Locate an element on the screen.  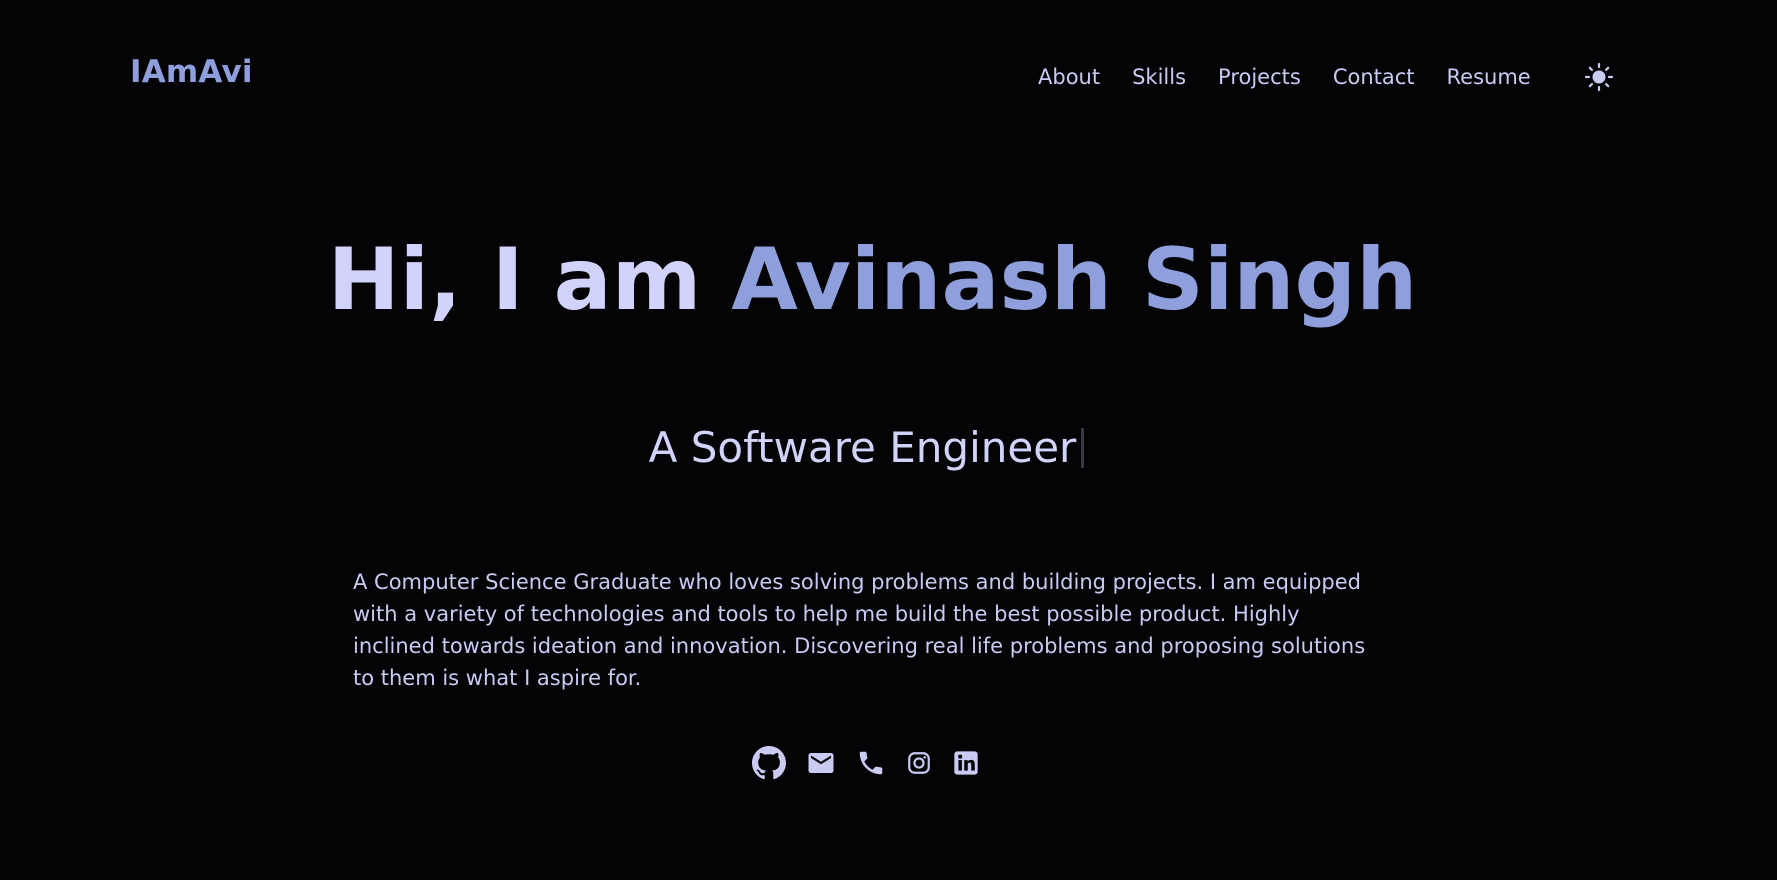
nav-about: About is located at coordinates (1069, 77).